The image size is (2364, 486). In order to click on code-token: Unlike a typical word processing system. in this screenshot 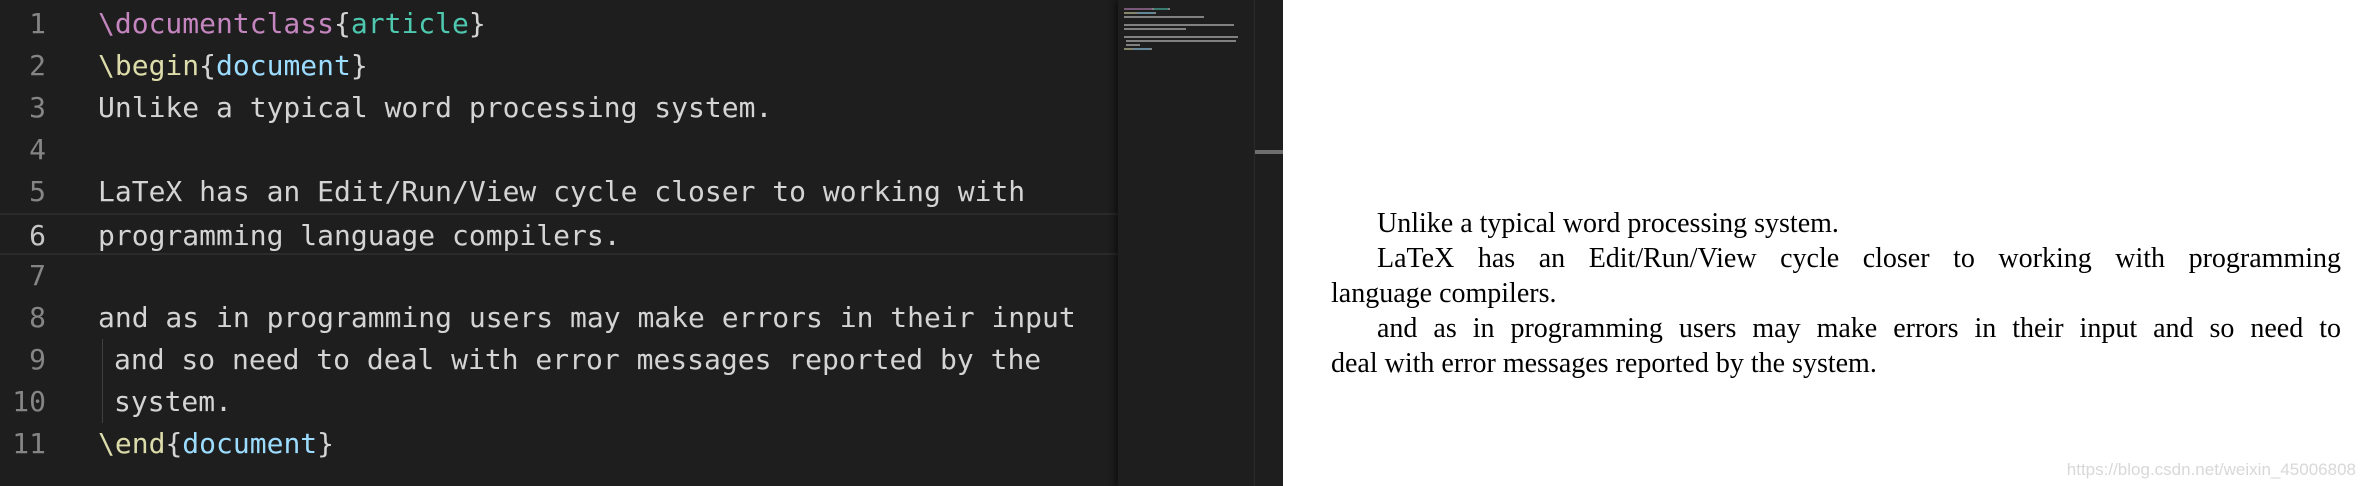, I will do `click(435, 107)`.